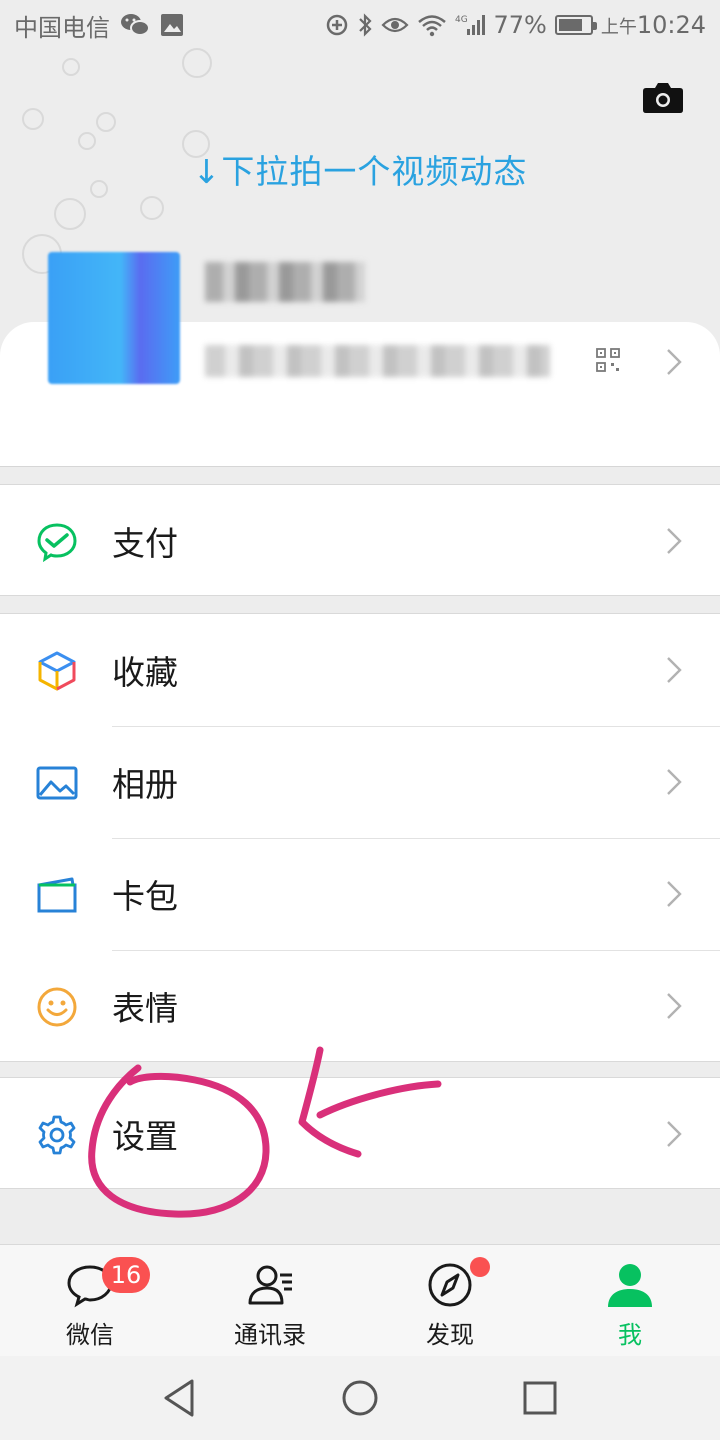 The height and width of the screenshot is (1440, 720). I want to click on person-icon, so click(630, 1285).